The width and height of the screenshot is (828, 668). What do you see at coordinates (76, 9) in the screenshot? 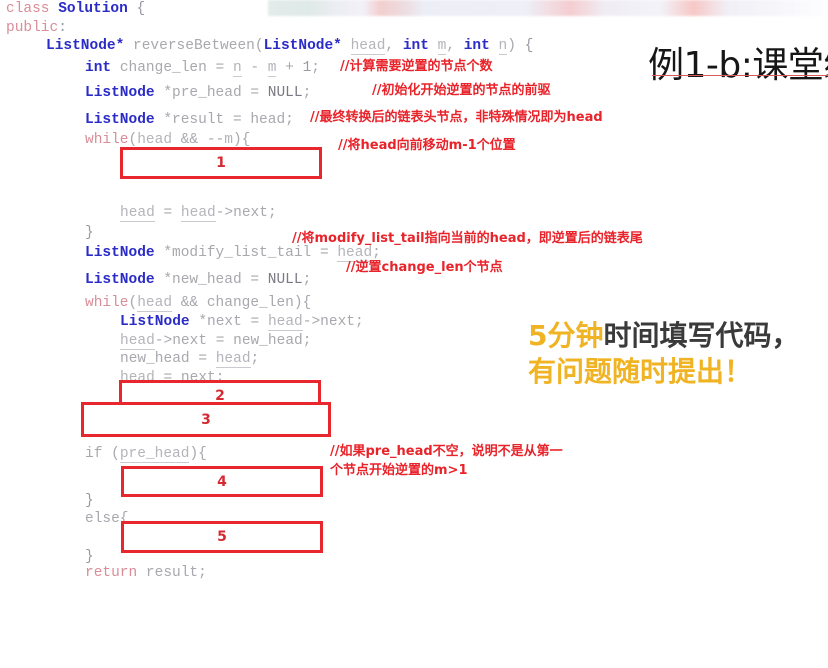
I see `code-line-1: class Solution {` at bounding box center [76, 9].